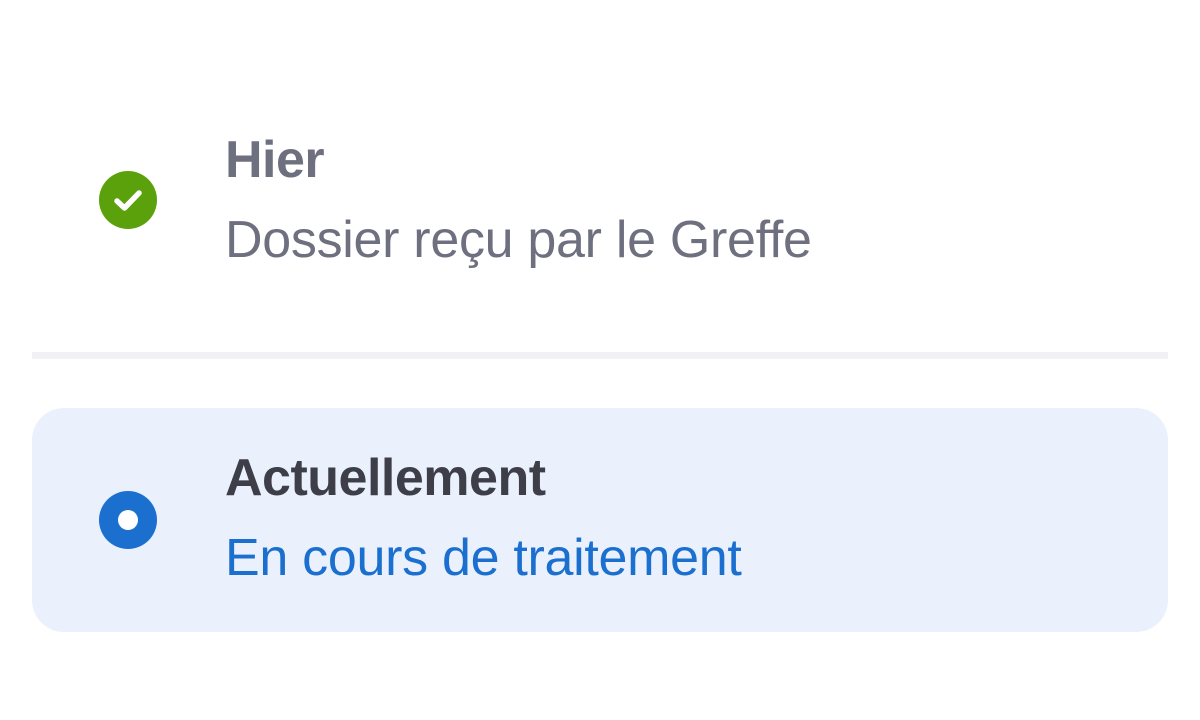 The height and width of the screenshot is (720, 1200). What do you see at coordinates (483, 518) in the screenshot?
I see `step-text: Actuellement En cours de traitement` at bounding box center [483, 518].